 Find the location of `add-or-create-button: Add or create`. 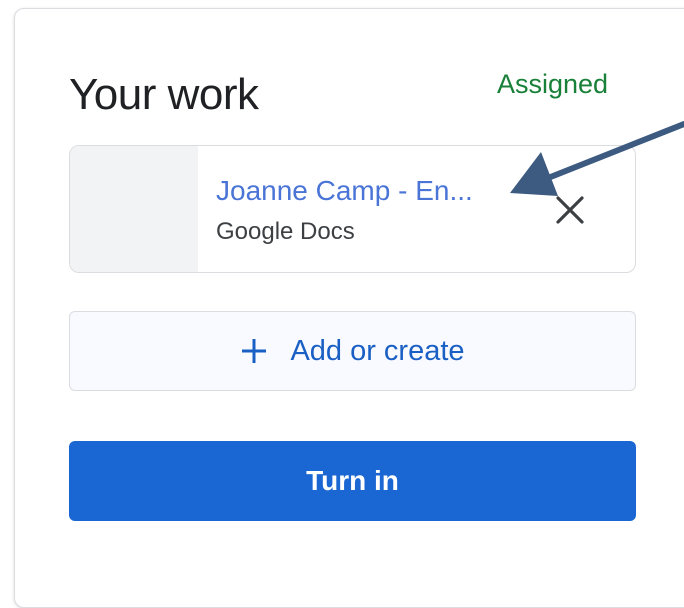

add-or-create-button: Add or create is located at coordinates (352, 351).